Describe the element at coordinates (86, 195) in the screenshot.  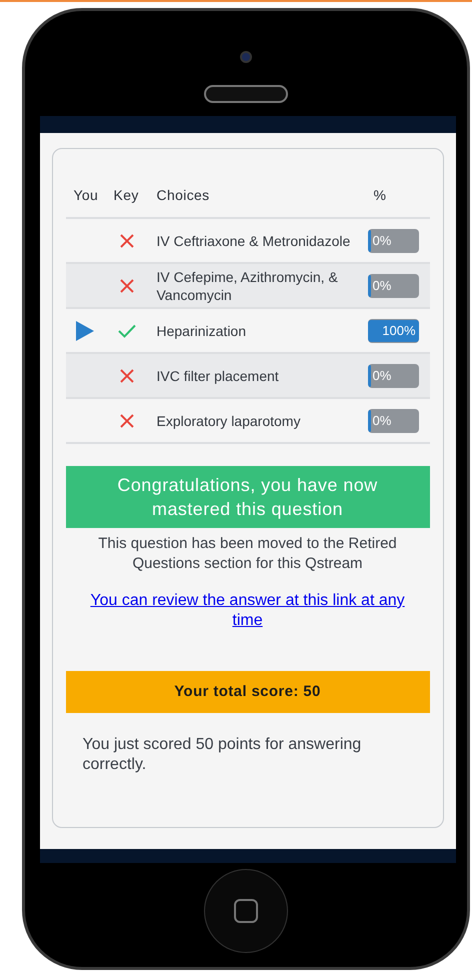
I see `column-header: You` at that location.